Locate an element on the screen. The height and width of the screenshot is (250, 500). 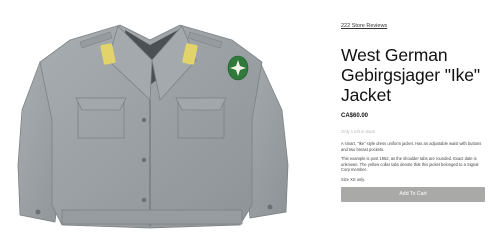
product-price: CA$60.00 is located at coordinates (355, 116).